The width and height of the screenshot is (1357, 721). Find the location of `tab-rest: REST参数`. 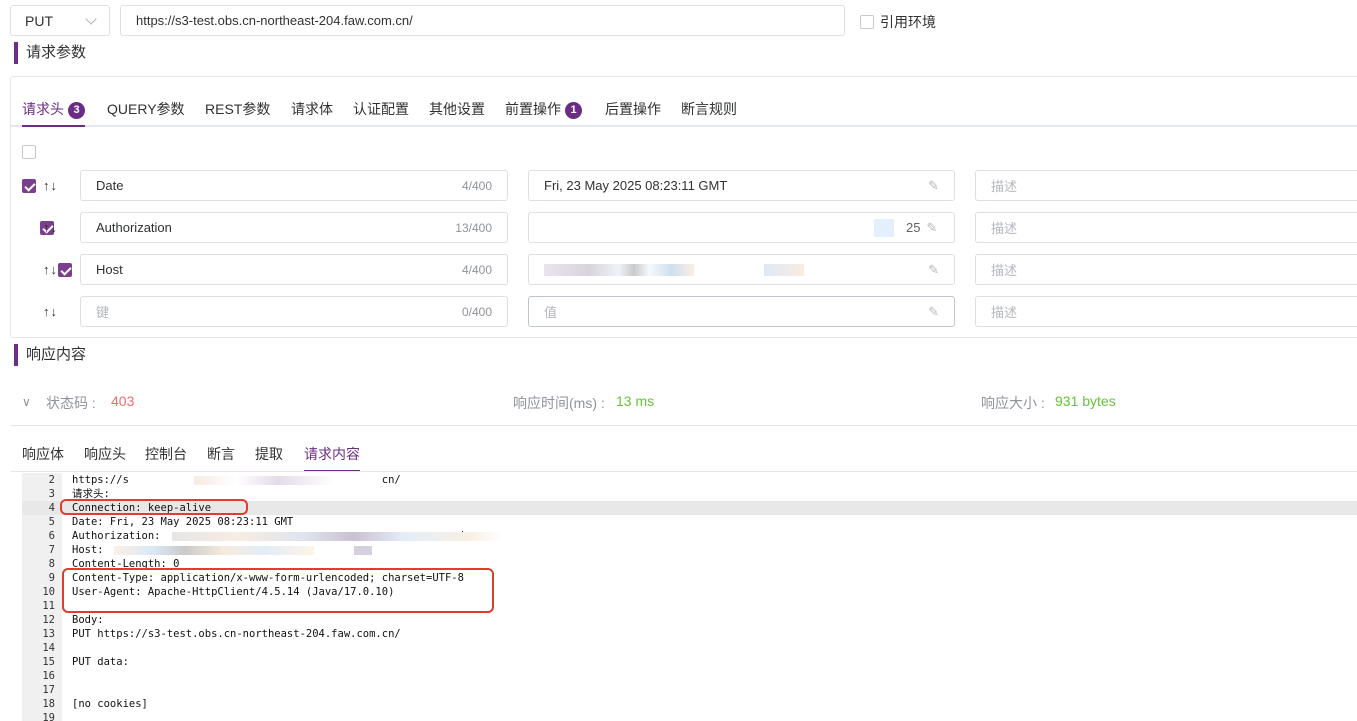

tab-rest: REST参数 is located at coordinates (237, 113).